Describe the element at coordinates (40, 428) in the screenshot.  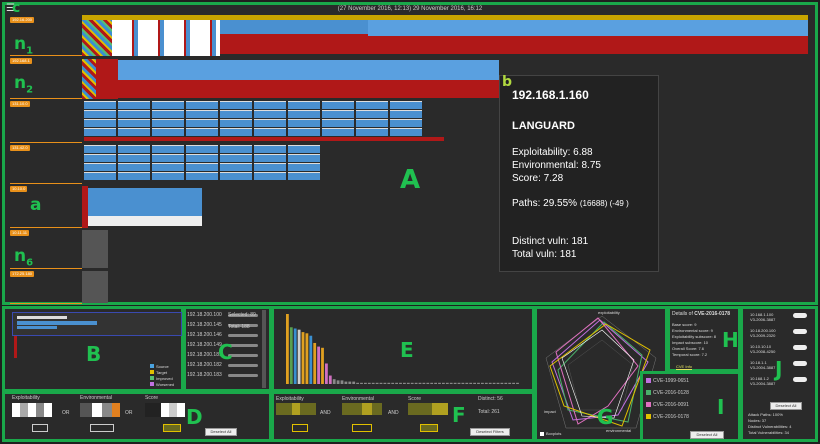
I see `d-exploitability-boxplot` at that location.